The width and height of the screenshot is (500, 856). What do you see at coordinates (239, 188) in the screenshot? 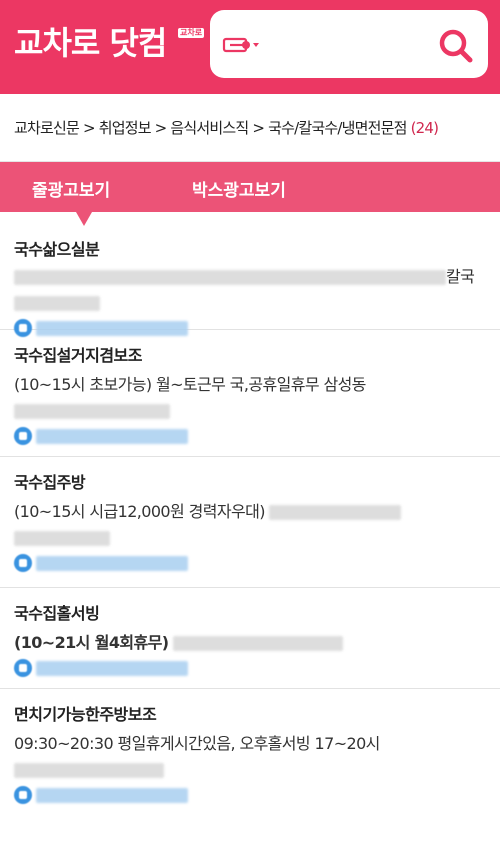
I see `tab-box-ads: 박스광고보기` at bounding box center [239, 188].